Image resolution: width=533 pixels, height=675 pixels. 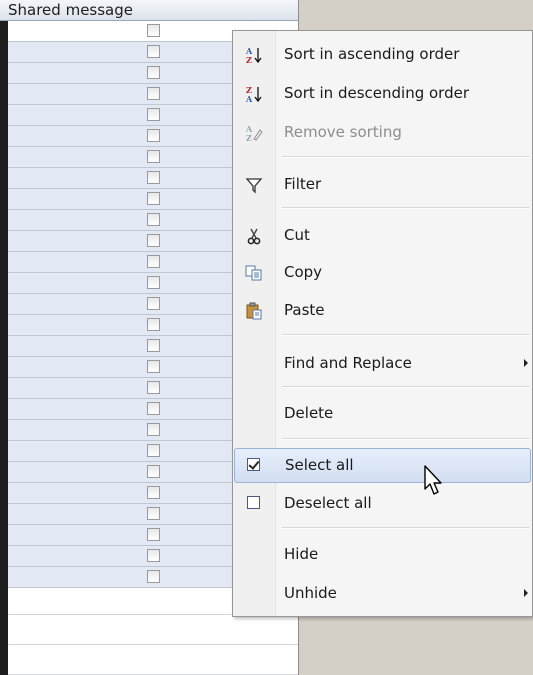 I want to click on menu-item-sort-ascending: AZ Sort in ascending order, so click(x=382, y=54).